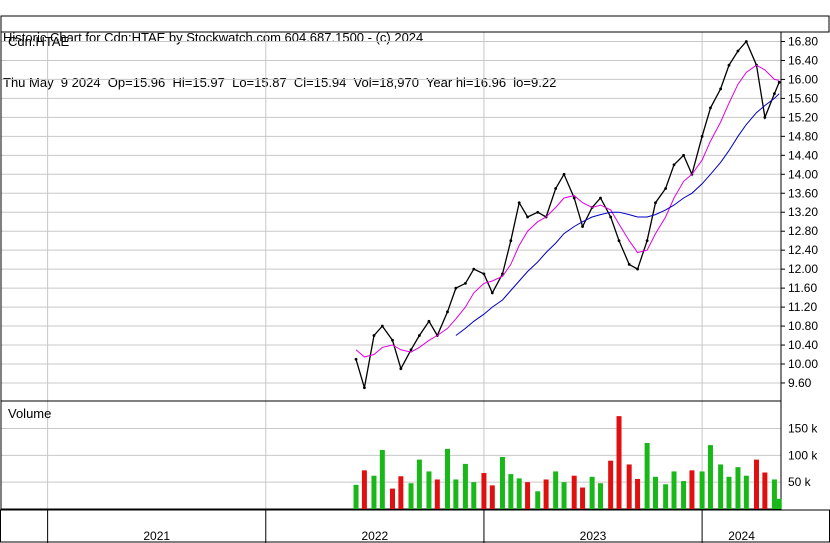  What do you see at coordinates (38, 41) in the screenshot?
I see `symbol-label: Cdn:HTAE` at bounding box center [38, 41].